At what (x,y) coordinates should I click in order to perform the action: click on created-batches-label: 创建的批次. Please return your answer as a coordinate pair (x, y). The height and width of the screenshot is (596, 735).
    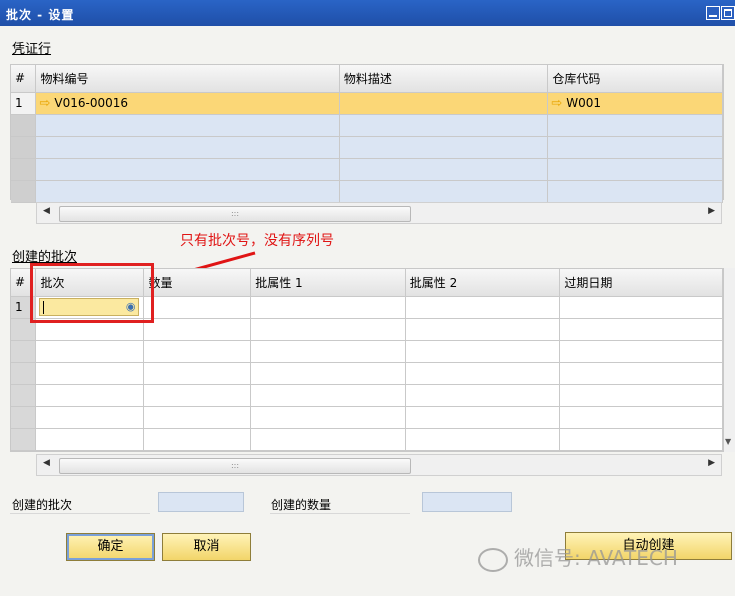
    Looking at the image, I should click on (42, 505).